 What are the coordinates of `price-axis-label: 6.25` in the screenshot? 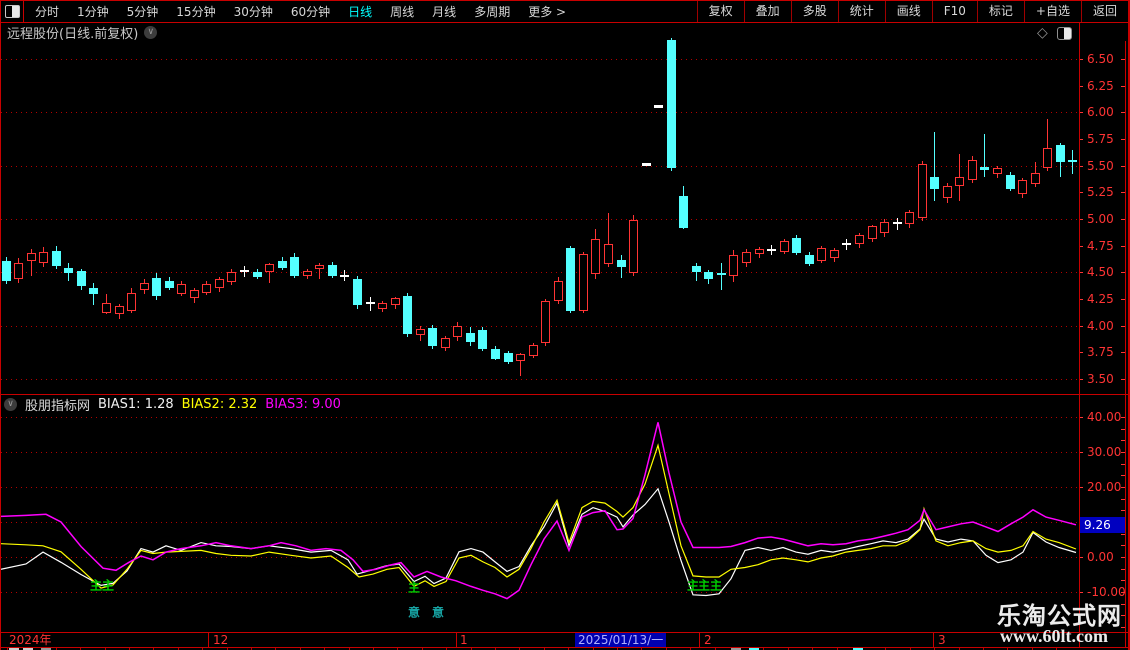 It's located at (1100, 85).